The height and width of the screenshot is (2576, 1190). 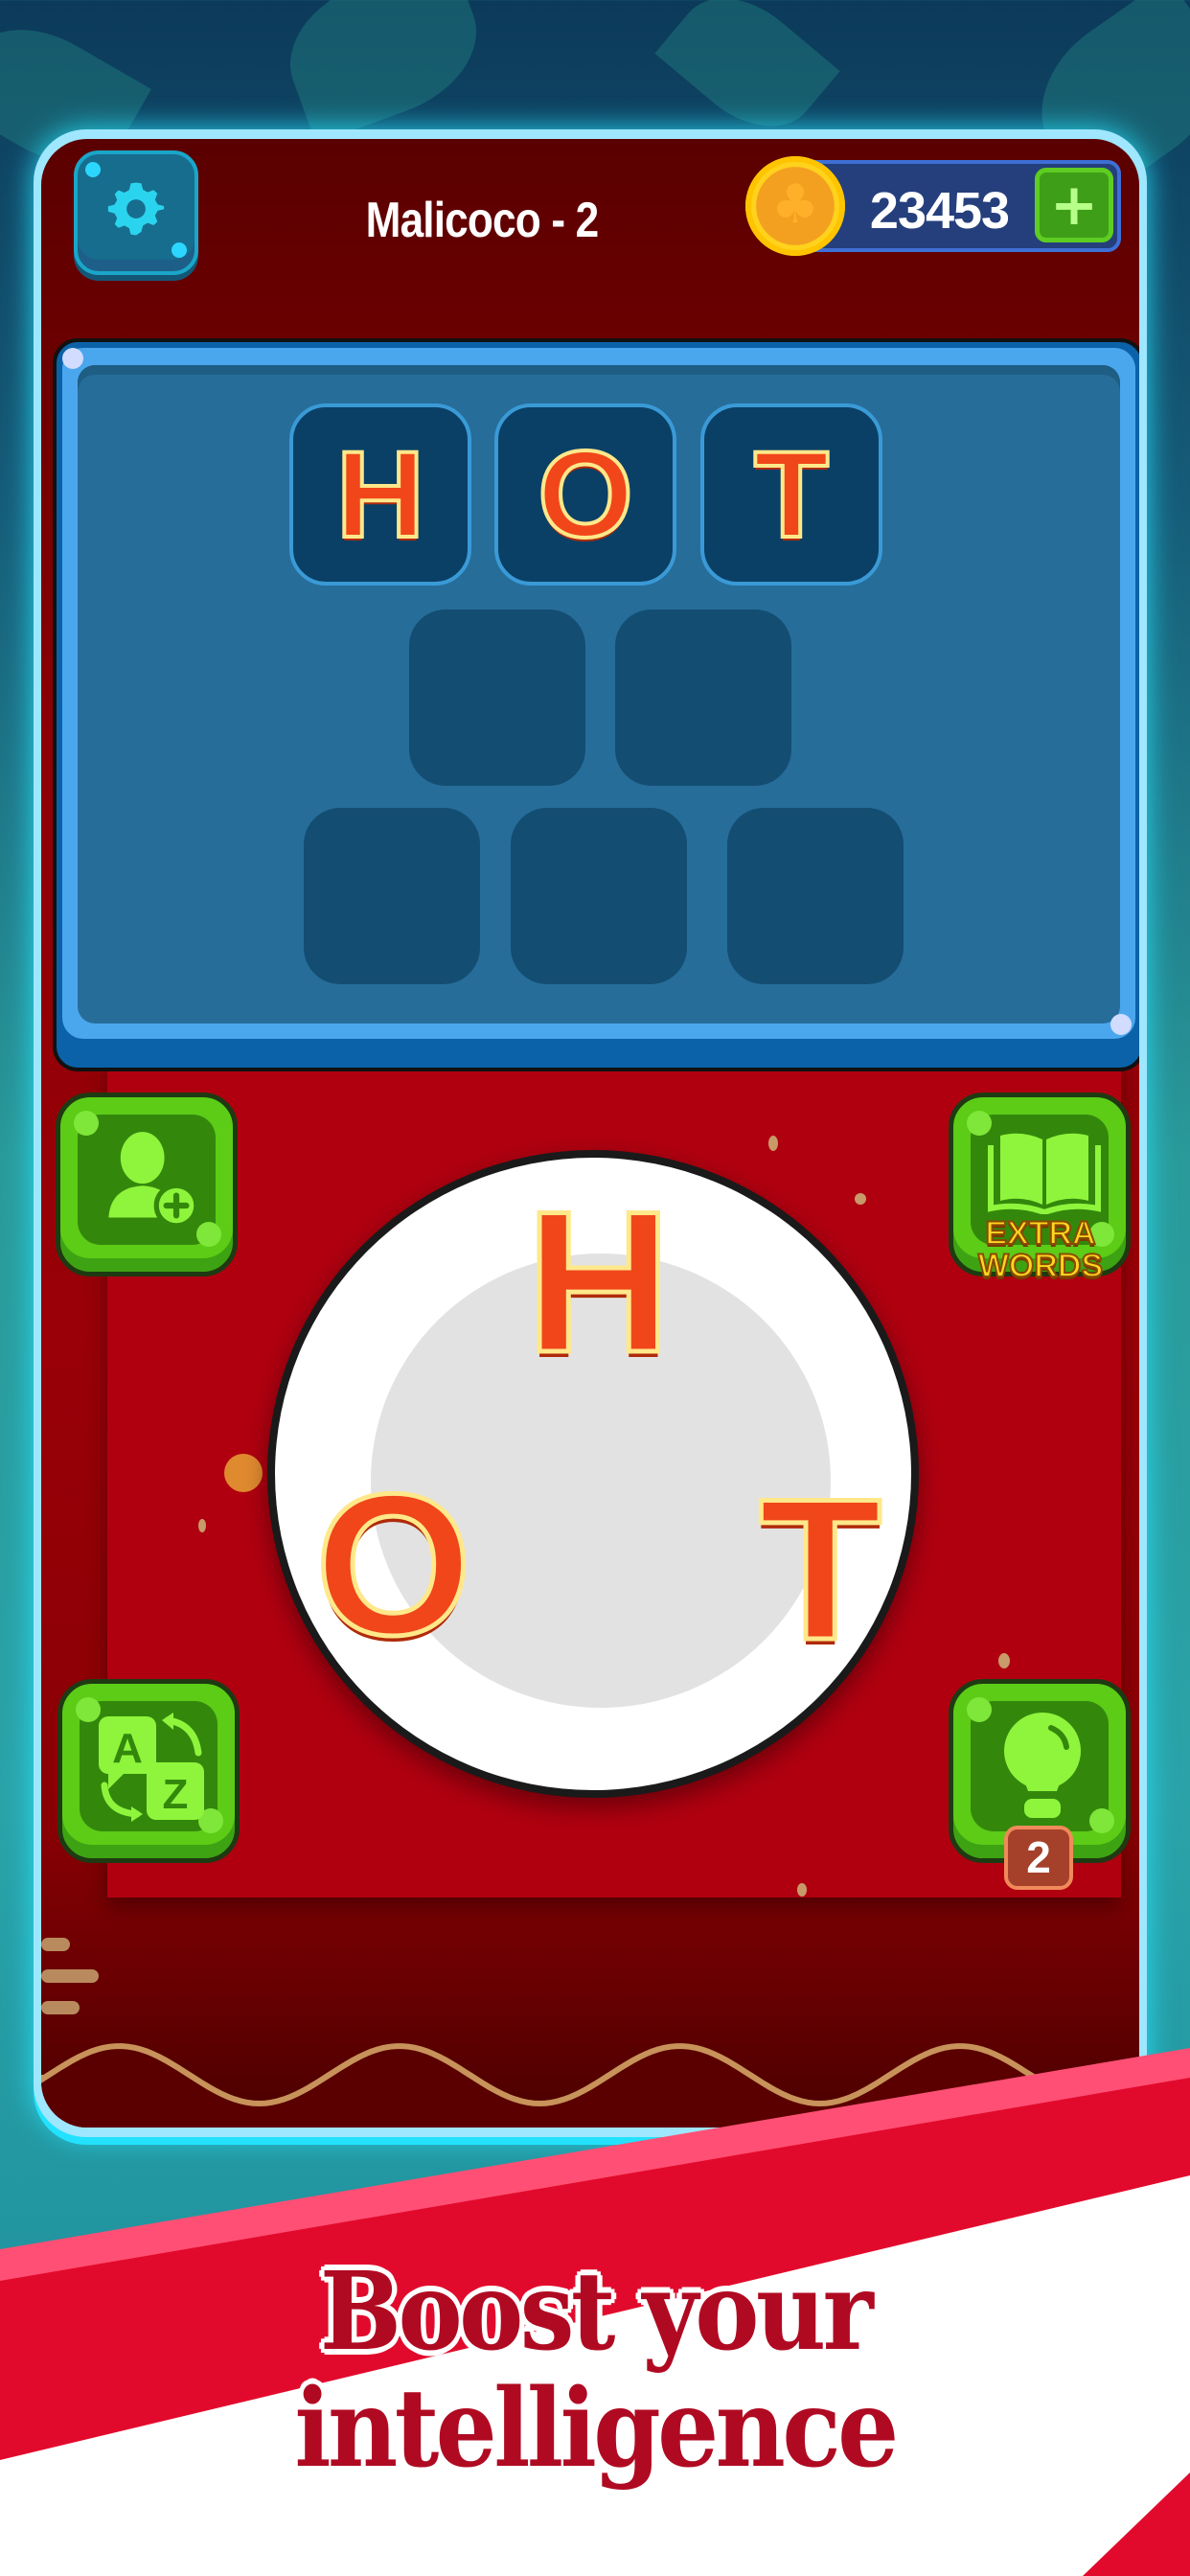 I want to click on promo-headline-line1: Boost your, so click(x=596, y=2312).